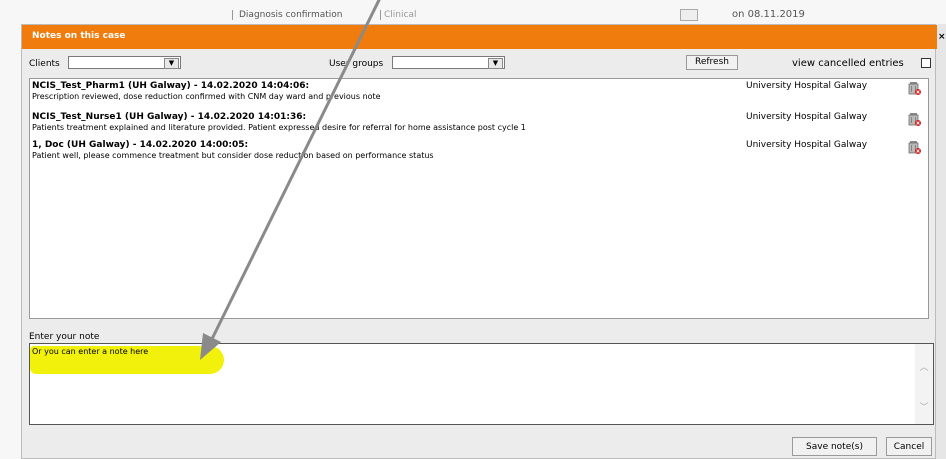  What do you see at coordinates (79, 36) in the screenshot?
I see `dialog-title: Notes on this case` at bounding box center [79, 36].